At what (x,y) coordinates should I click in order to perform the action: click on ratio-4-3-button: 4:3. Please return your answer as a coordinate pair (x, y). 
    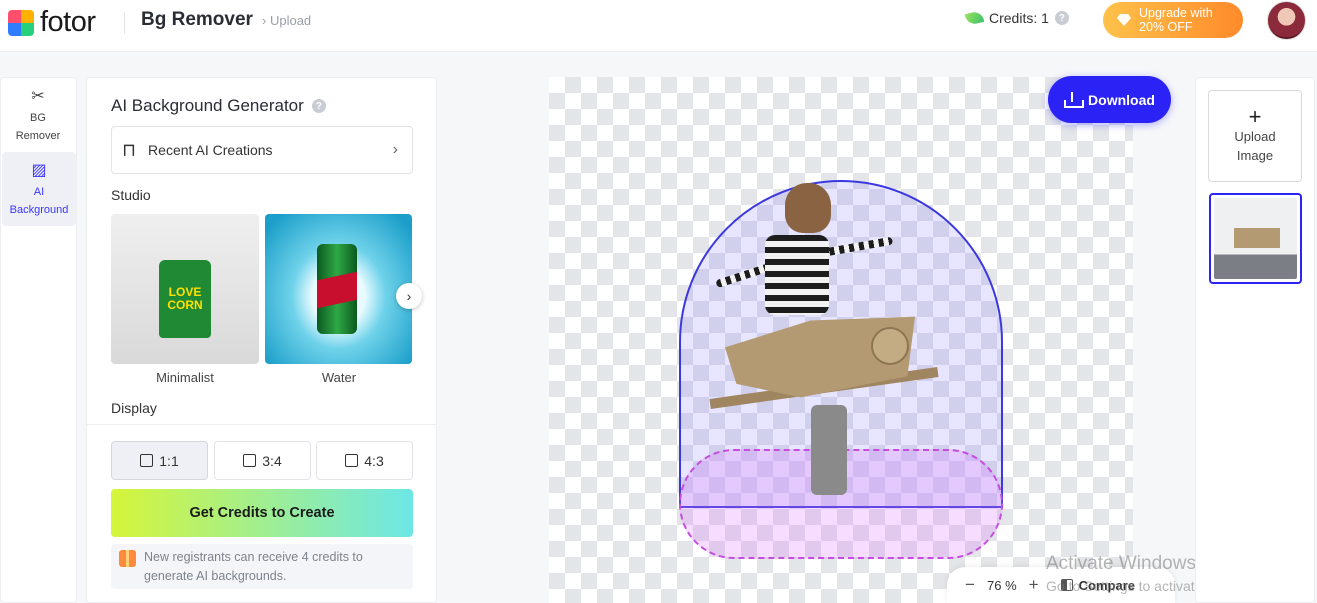
    Looking at the image, I should click on (364, 460).